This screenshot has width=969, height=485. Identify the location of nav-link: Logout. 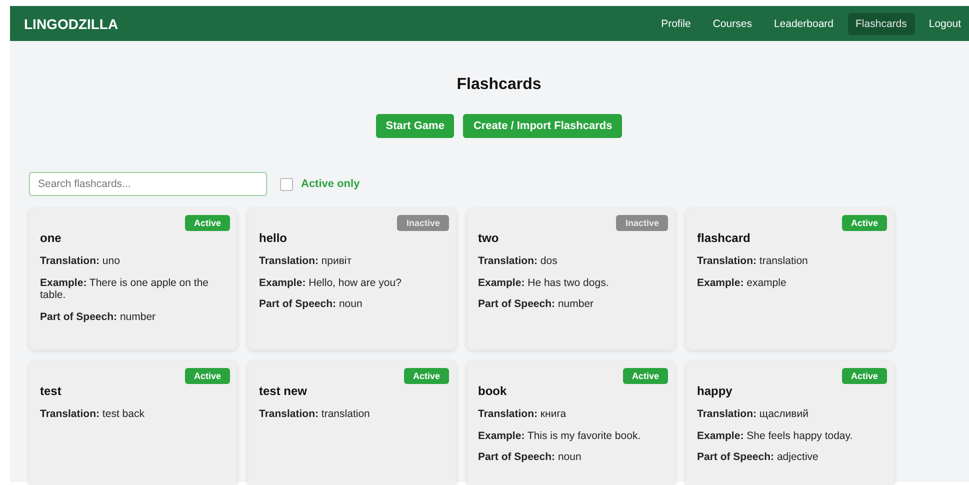
(944, 23).